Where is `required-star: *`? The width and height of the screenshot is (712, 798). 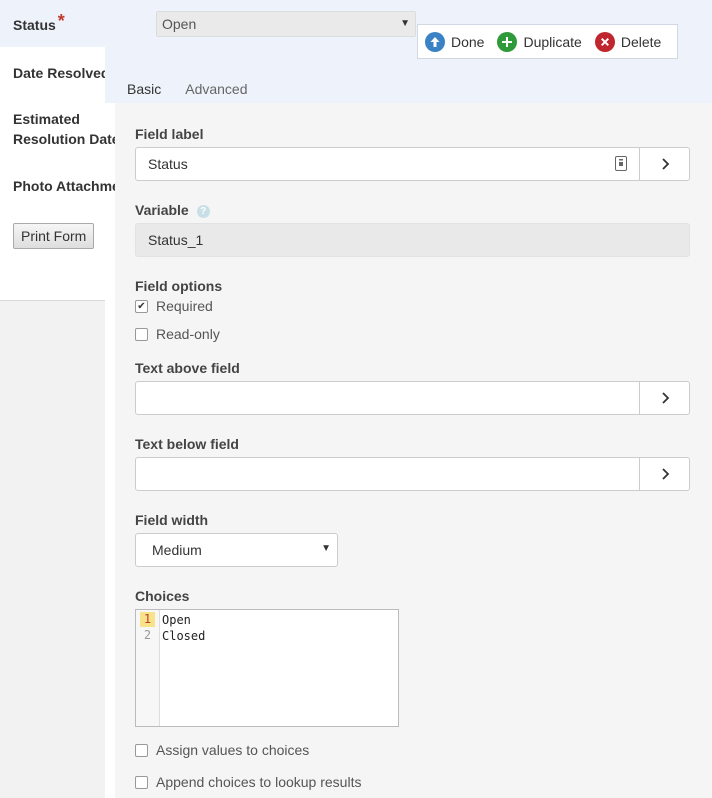 required-star: * is located at coordinates (61, 21).